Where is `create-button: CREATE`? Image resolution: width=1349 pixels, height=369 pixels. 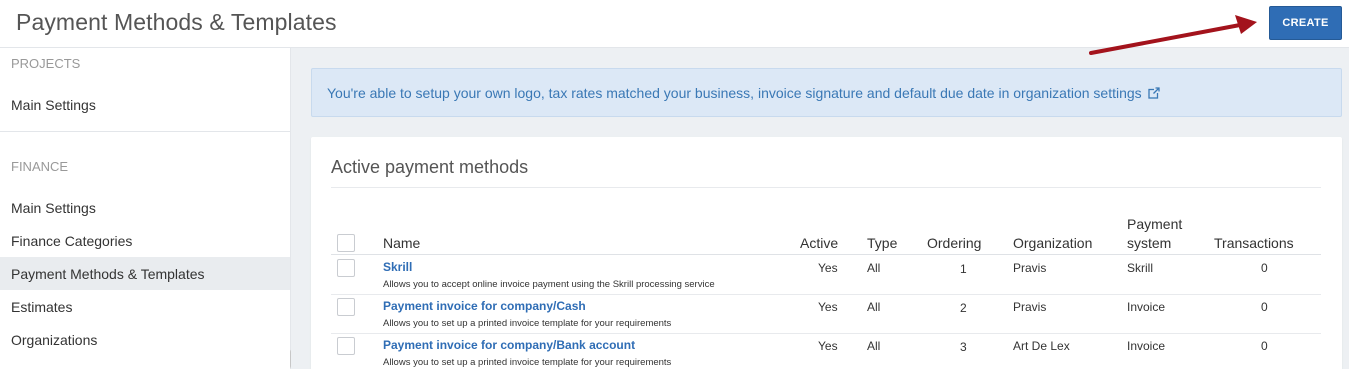
create-button: CREATE is located at coordinates (1305, 23).